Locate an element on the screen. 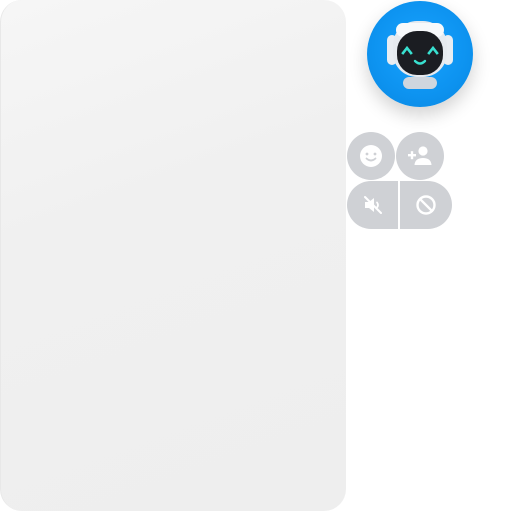 Image resolution: width=512 pixels, height=512 pixels. speaker-muted-icon is located at coordinates (372, 205).